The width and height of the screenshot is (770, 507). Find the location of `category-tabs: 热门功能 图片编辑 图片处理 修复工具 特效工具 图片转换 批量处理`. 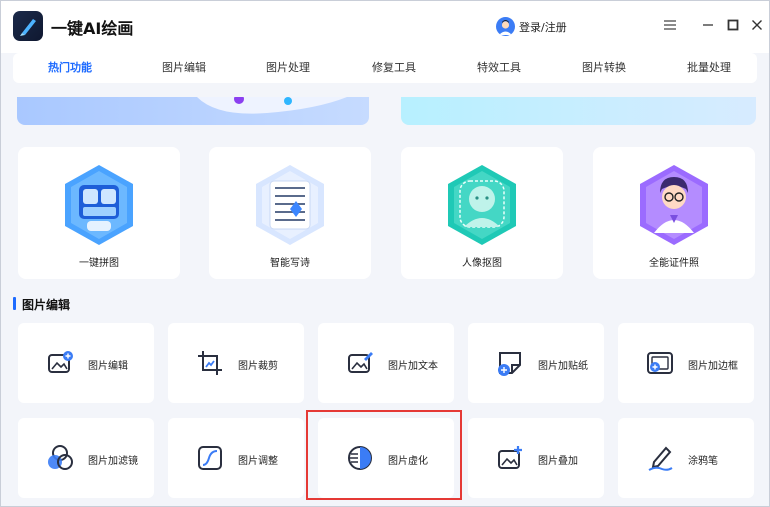

category-tabs: 热门功能 图片编辑 图片处理 修复工具 特效工具 图片转换 批量处理 is located at coordinates (385, 68).